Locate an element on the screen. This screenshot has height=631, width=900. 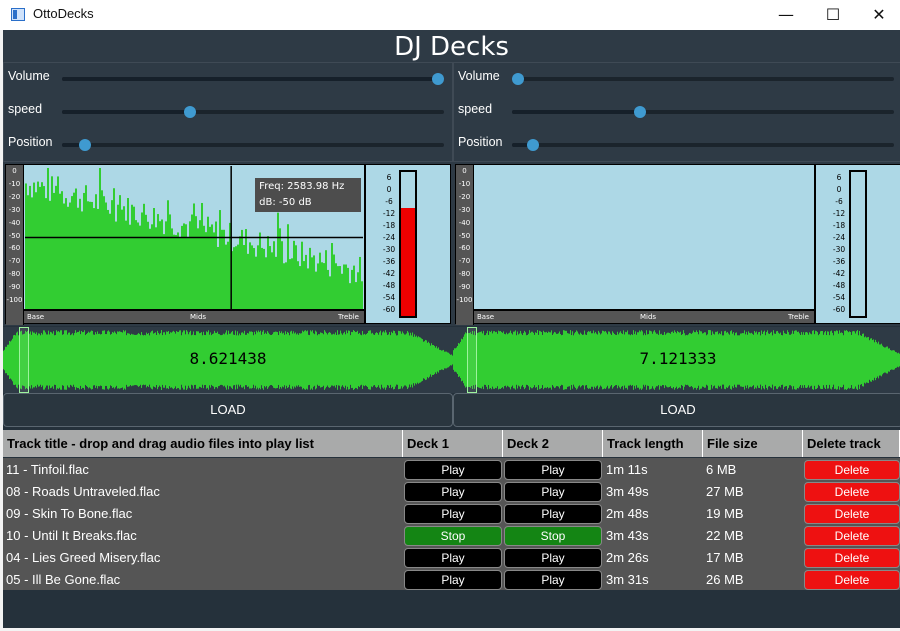
file-size: 27 MB is located at coordinates (725, 491).